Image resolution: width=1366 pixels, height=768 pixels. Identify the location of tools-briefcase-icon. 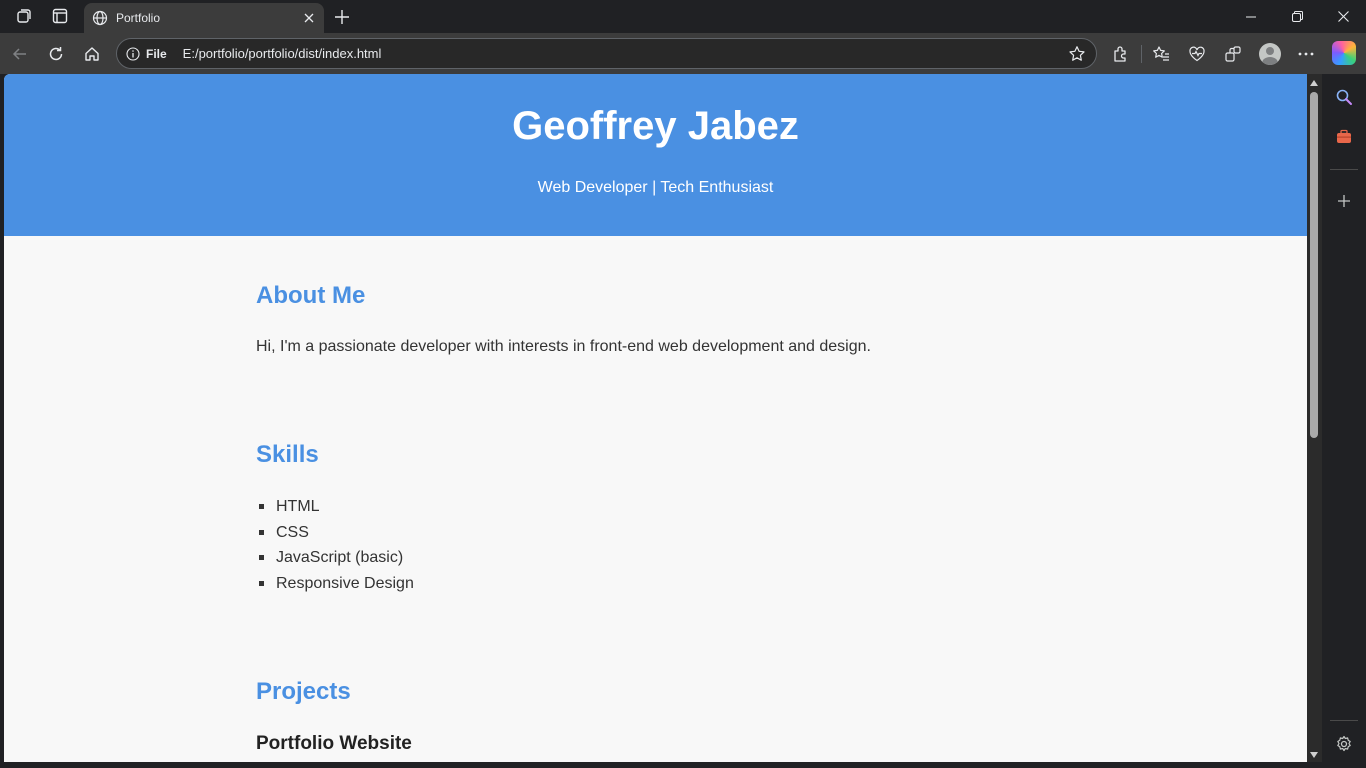
(1344, 137).